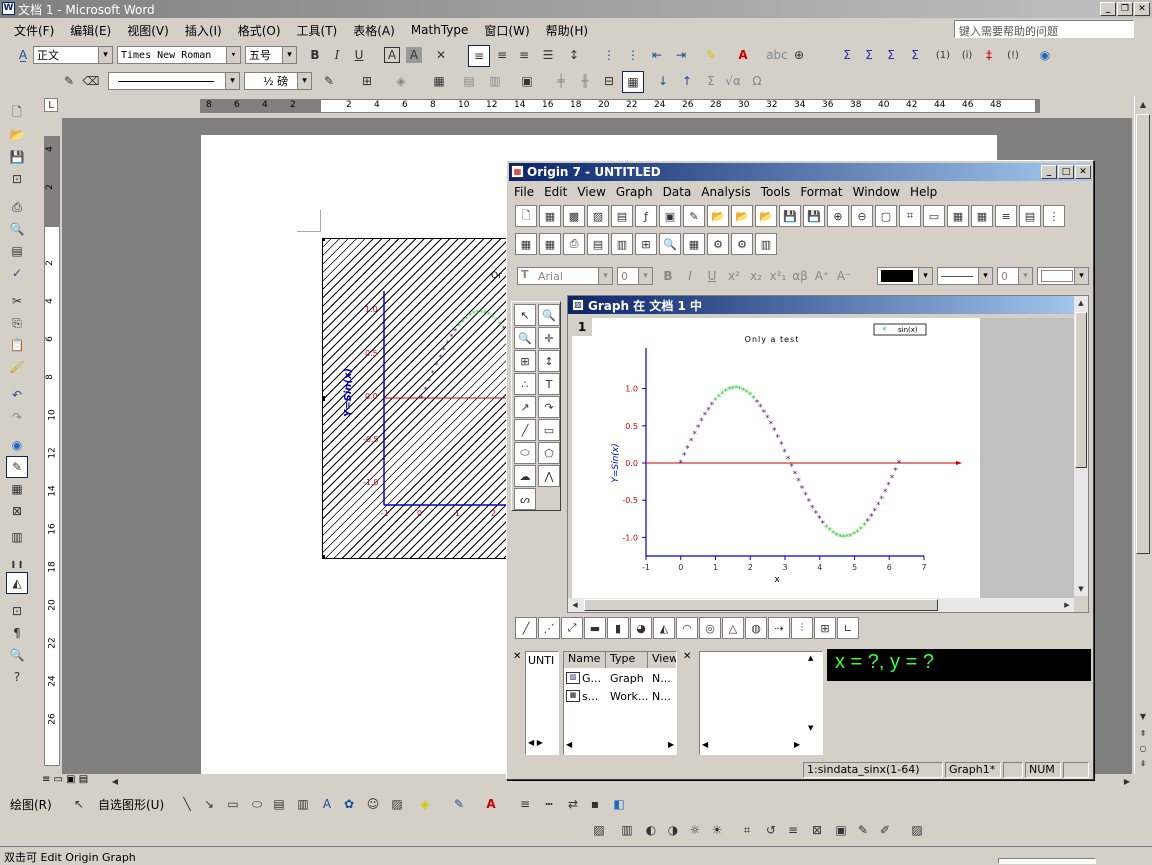  What do you see at coordinates (1045, 55) in the screenshot?
I see `globe-icon: ◉` at bounding box center [1045, 55].